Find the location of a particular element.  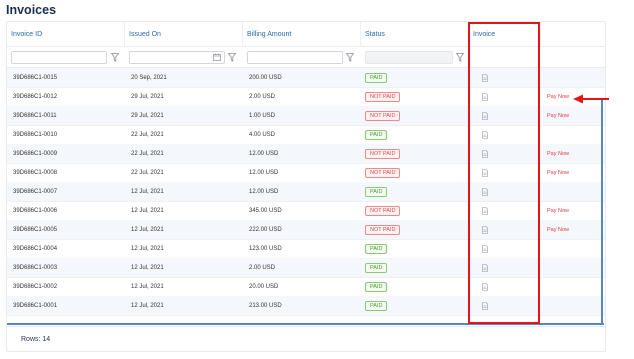

invoice-column-highlight is located at coordinates (504, 173).